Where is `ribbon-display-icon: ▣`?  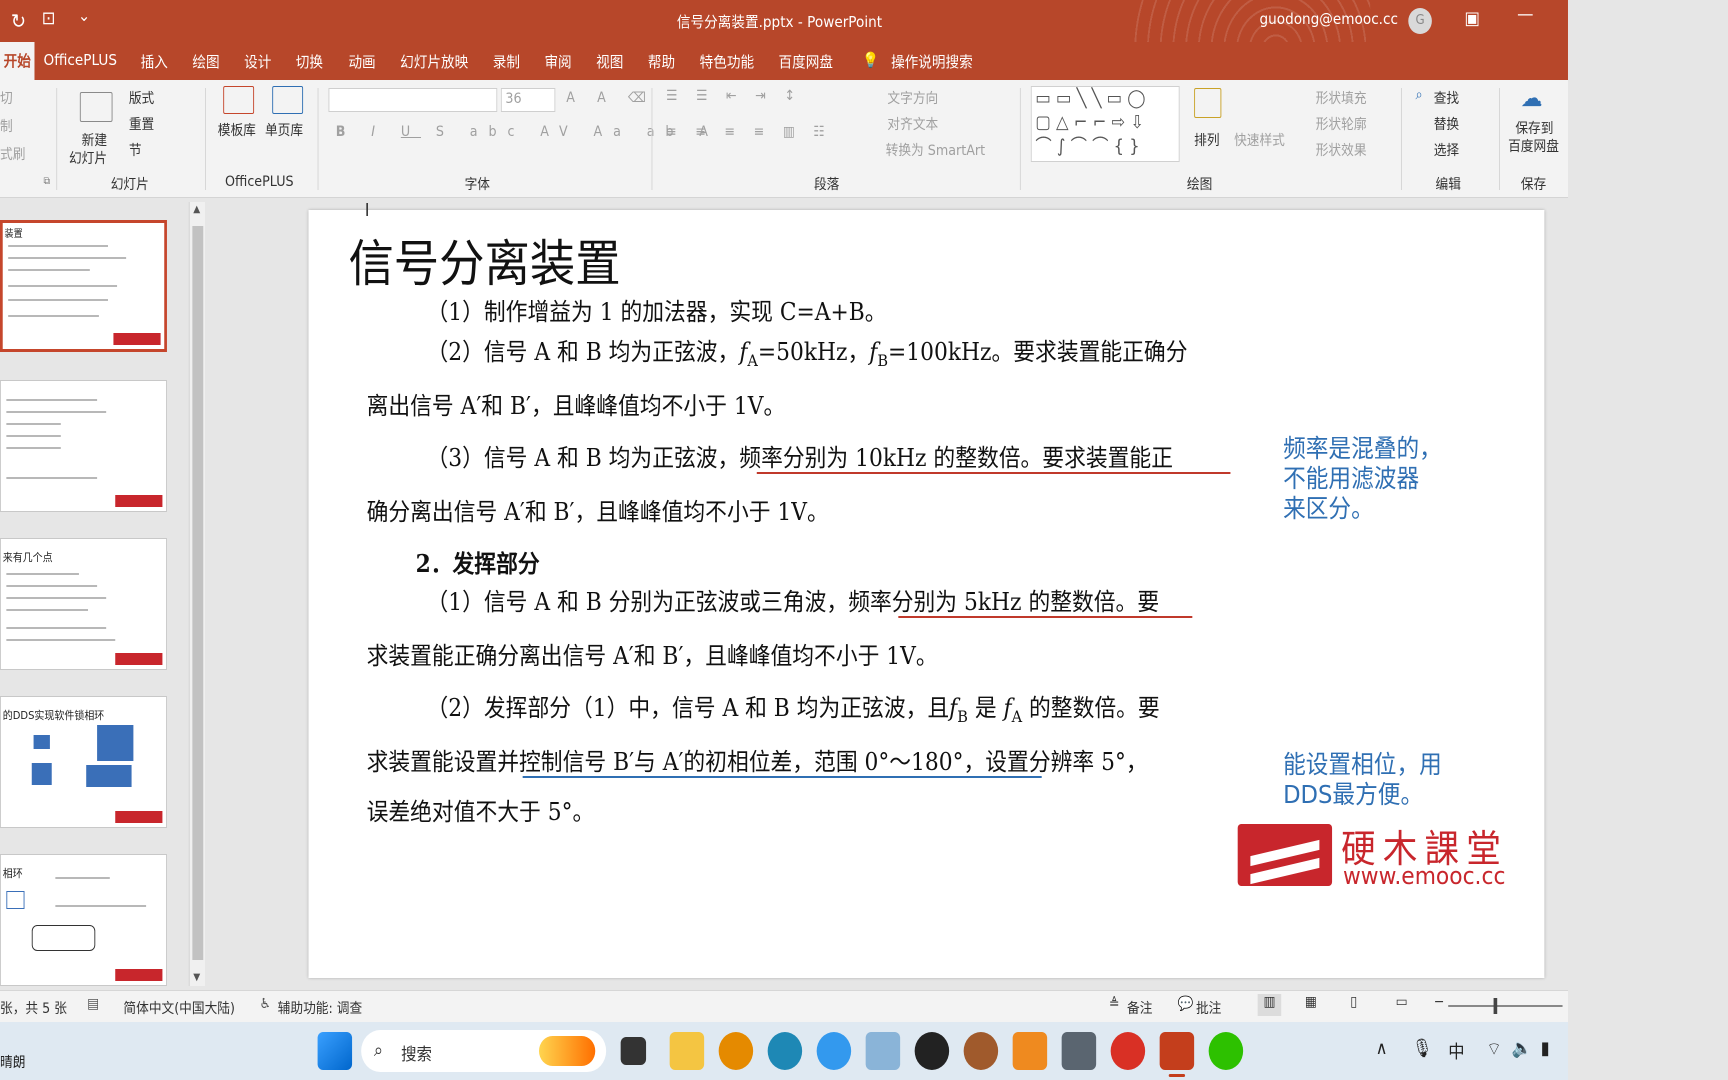
ribbon-display-icon: ▣ is located at coordinates (1472, 18).